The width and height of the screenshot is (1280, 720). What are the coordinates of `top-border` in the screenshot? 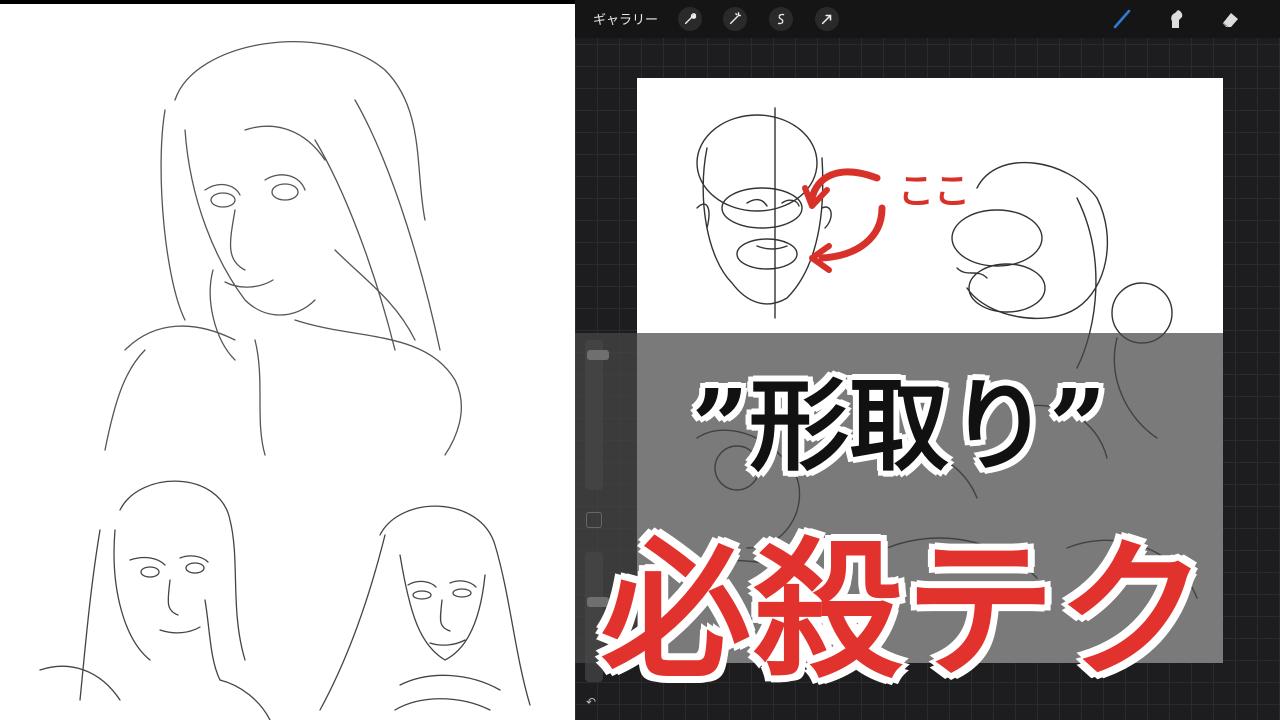 It's located at (287, 2).